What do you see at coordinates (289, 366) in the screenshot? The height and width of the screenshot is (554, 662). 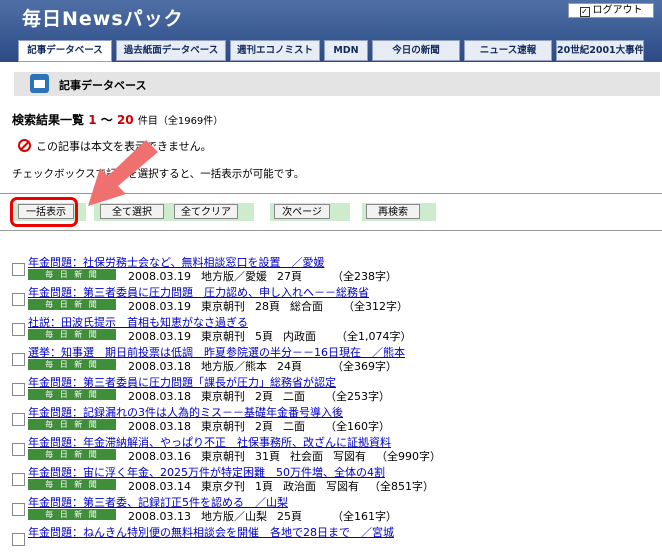 I see `article-page: 24頁` at bounding box center [289, 366].